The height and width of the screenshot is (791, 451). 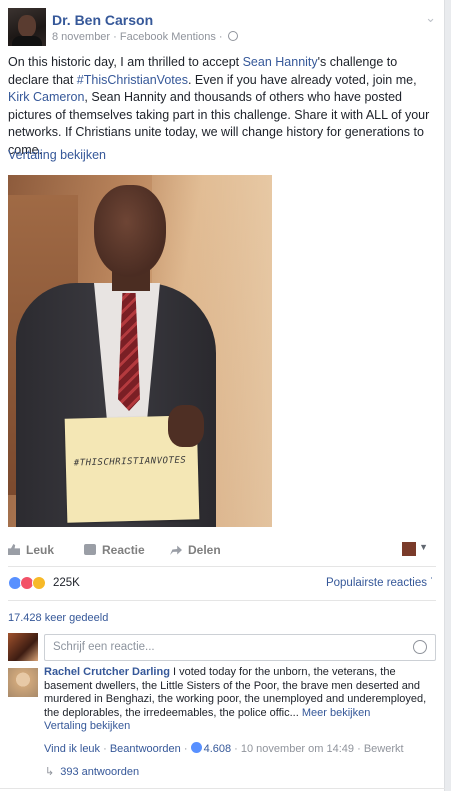 I want to click on haha-reaction-icon, so click(x=39, y=583).